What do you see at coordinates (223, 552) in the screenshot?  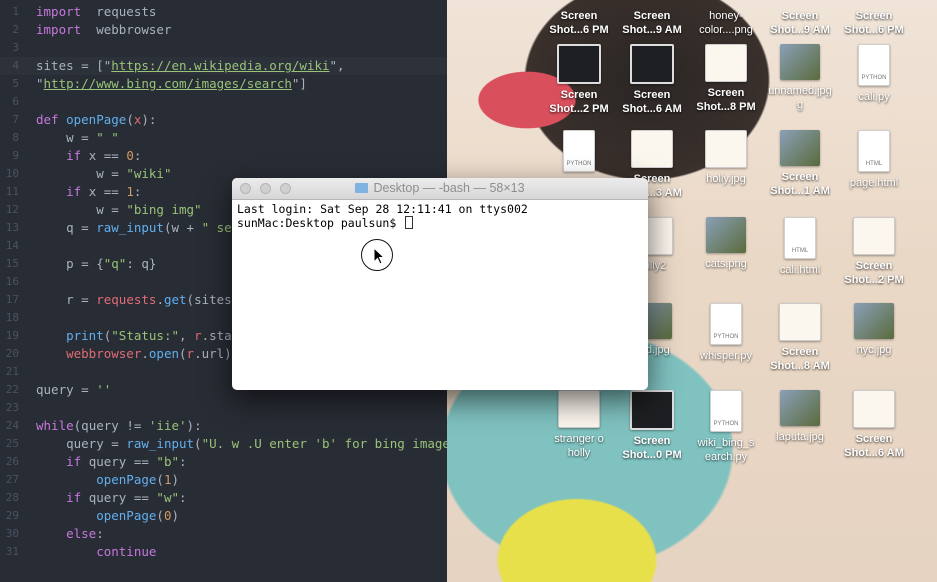 I see `code-line: 31 continue` at bounding box center [223, 552].